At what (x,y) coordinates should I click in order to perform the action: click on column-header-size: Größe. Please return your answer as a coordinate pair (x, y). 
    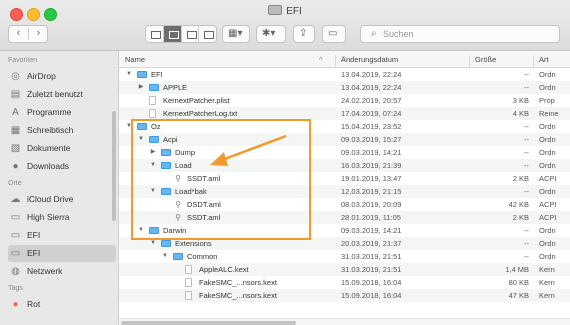
    Looking at the image, I should click on (485, 59).